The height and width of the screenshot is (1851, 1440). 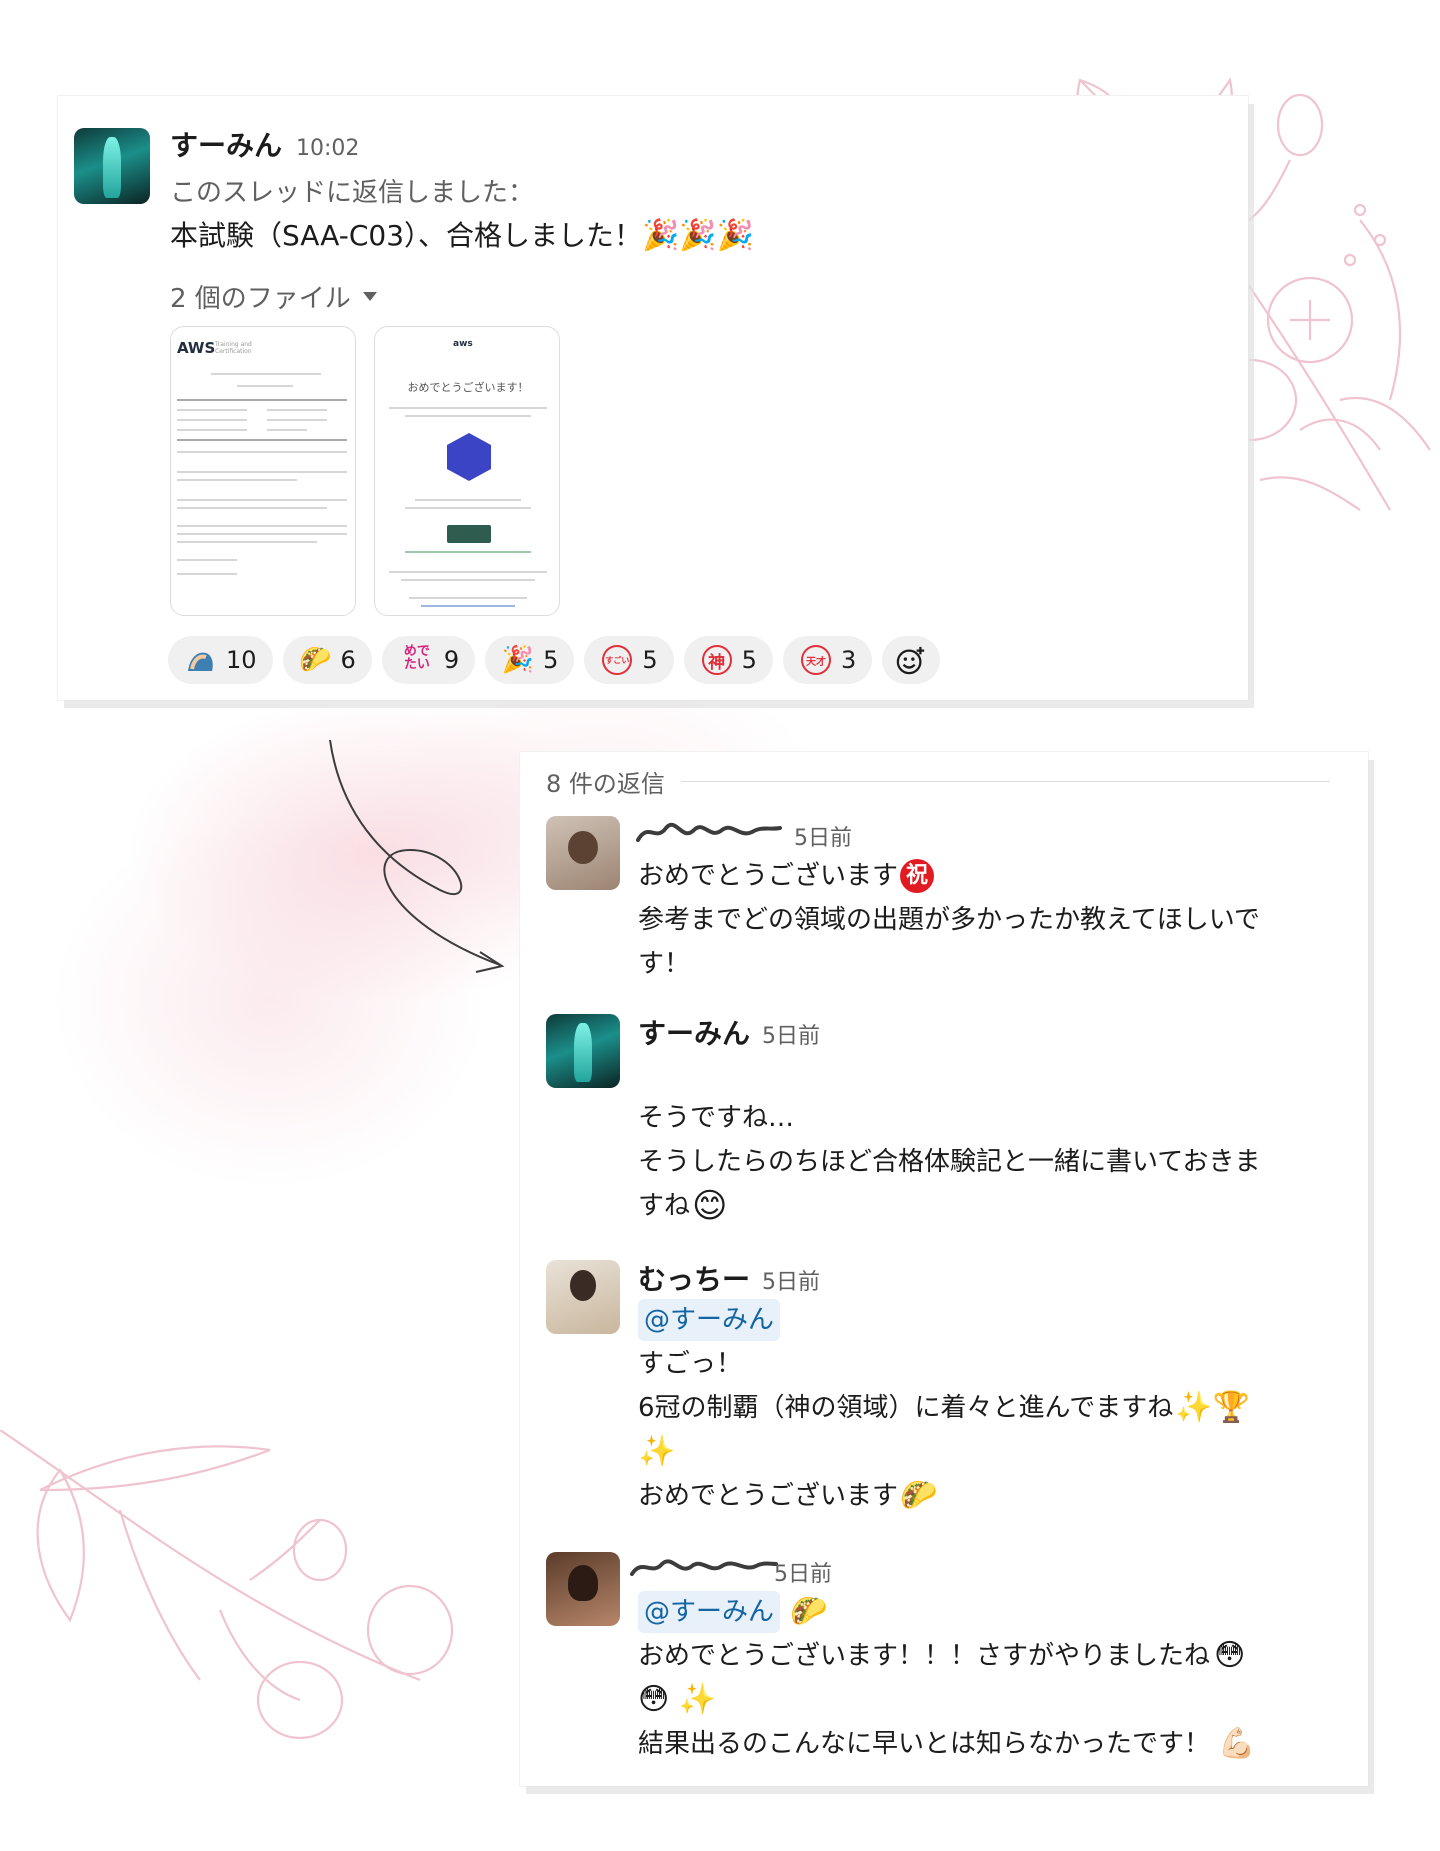 I want to click on reaction-tensai: 天才 3, so click(x=827, y=660).